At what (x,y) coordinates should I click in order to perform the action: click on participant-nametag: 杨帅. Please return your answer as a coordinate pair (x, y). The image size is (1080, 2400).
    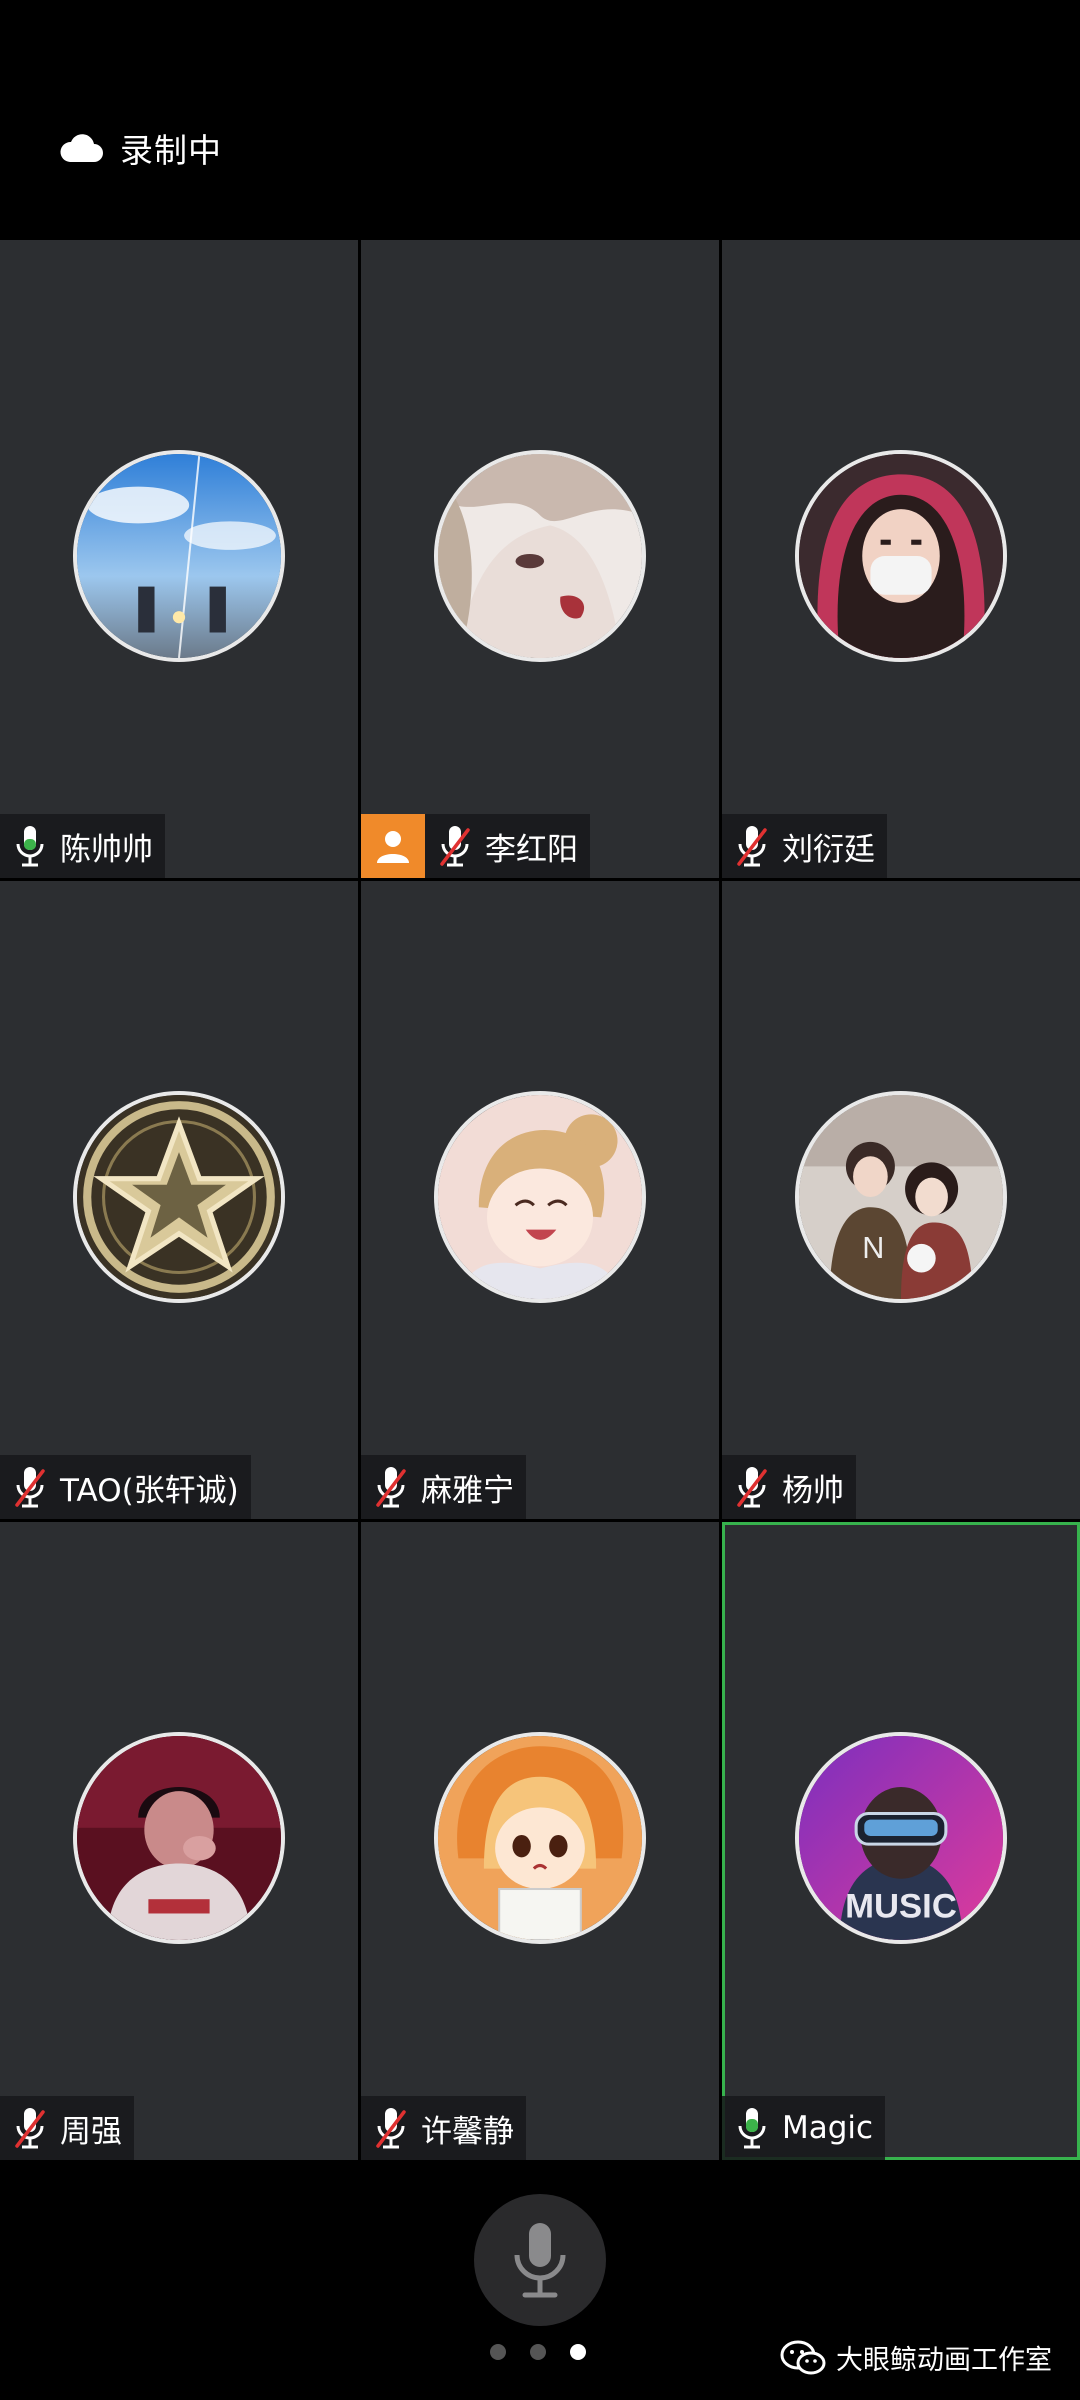
    Looking at the image, I should click on (789, 1487).